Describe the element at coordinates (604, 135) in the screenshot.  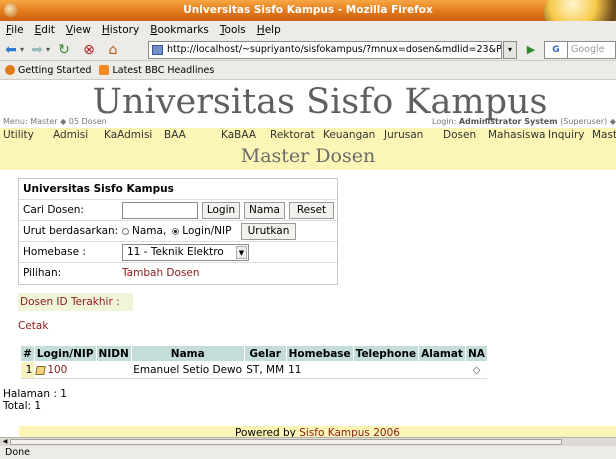
I see `menu-master: Master` at that location.